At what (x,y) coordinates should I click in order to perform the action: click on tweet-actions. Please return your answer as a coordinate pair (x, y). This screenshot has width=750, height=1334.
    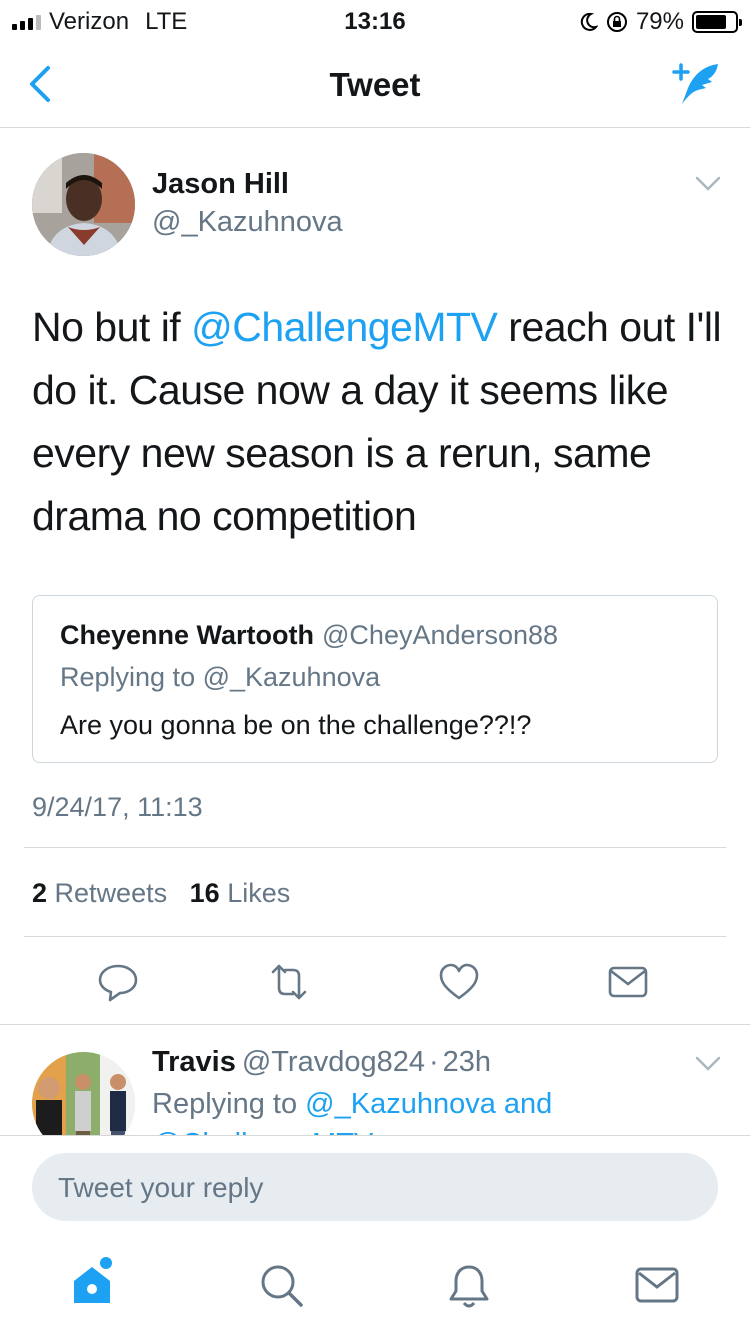
    Looking at the image, I should click on (375, 982).